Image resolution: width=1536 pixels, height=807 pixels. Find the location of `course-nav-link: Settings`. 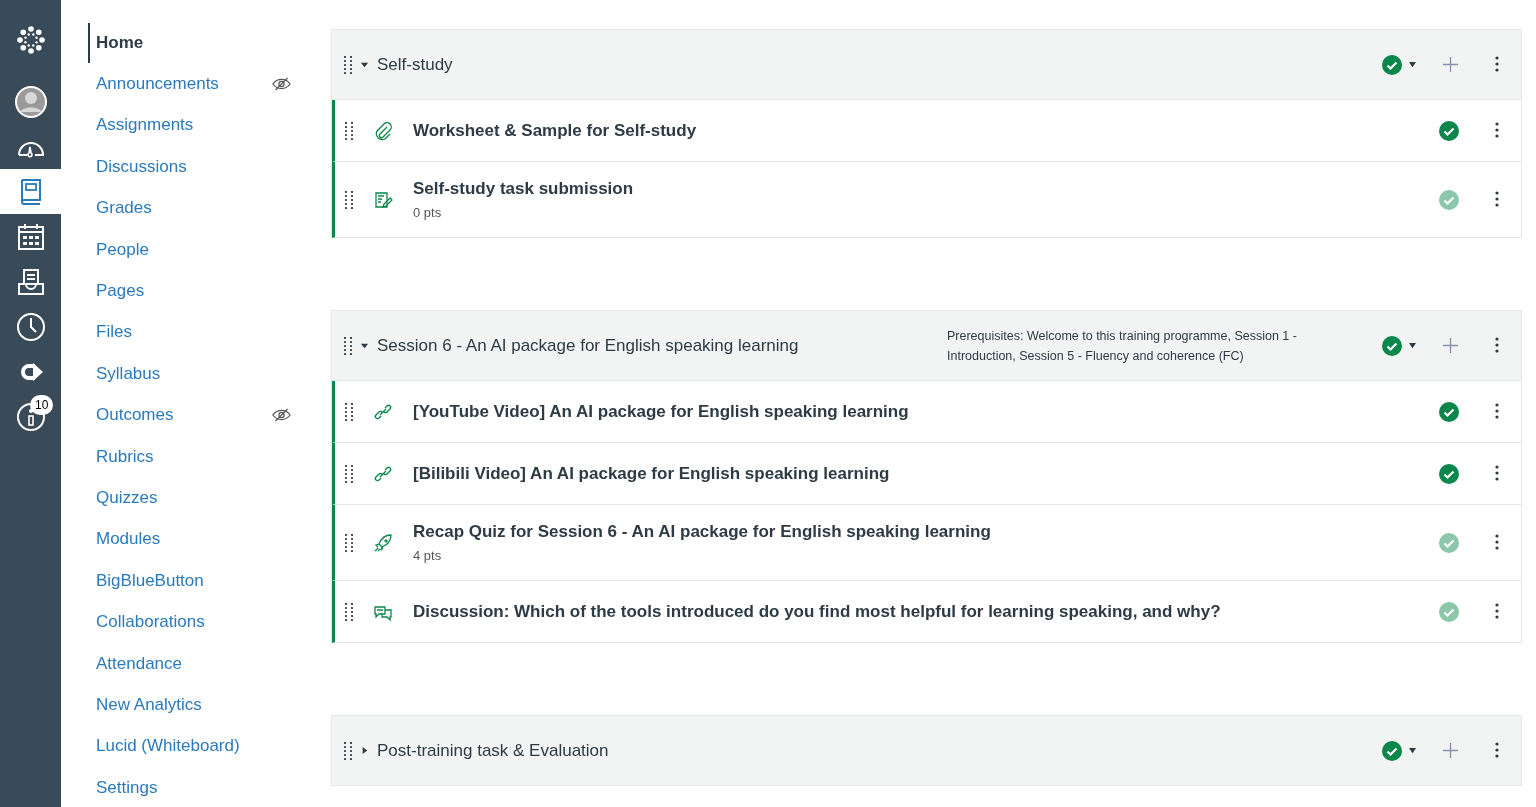

course-nav-link: Settings is located at coordinates (126, 787).